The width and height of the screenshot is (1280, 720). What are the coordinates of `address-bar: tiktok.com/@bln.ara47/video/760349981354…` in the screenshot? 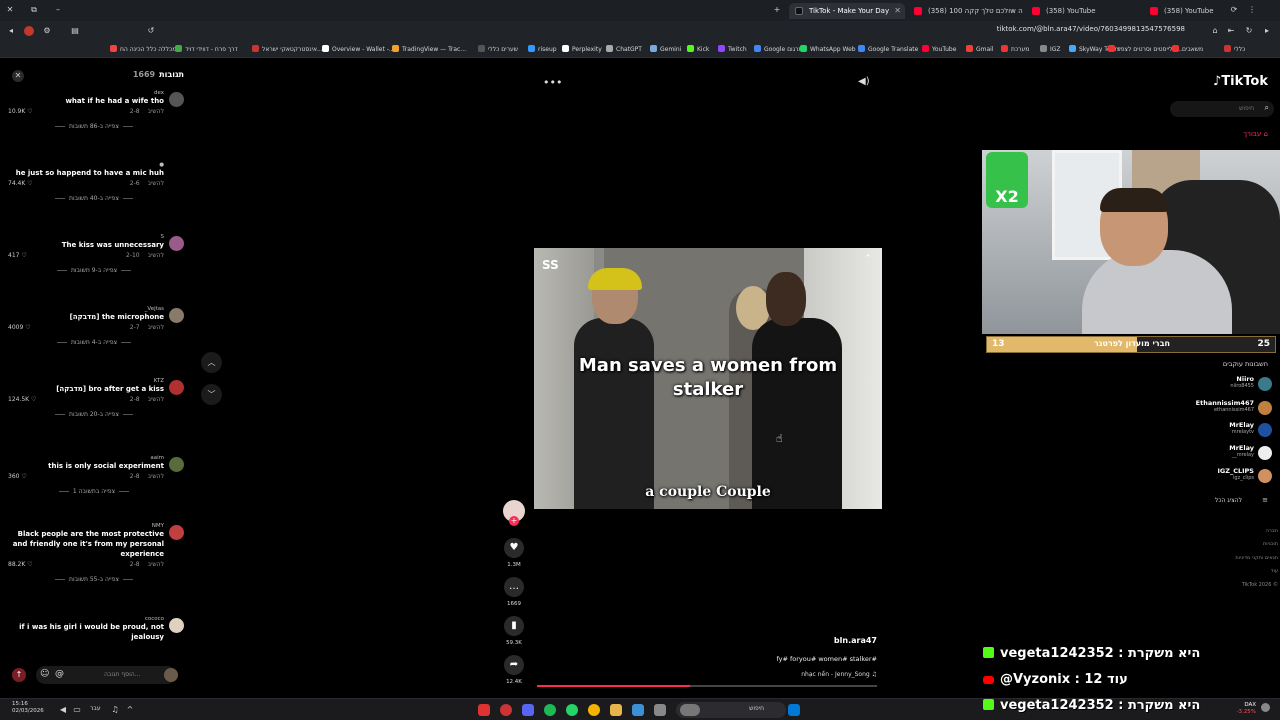 It's located at (1082, 29).